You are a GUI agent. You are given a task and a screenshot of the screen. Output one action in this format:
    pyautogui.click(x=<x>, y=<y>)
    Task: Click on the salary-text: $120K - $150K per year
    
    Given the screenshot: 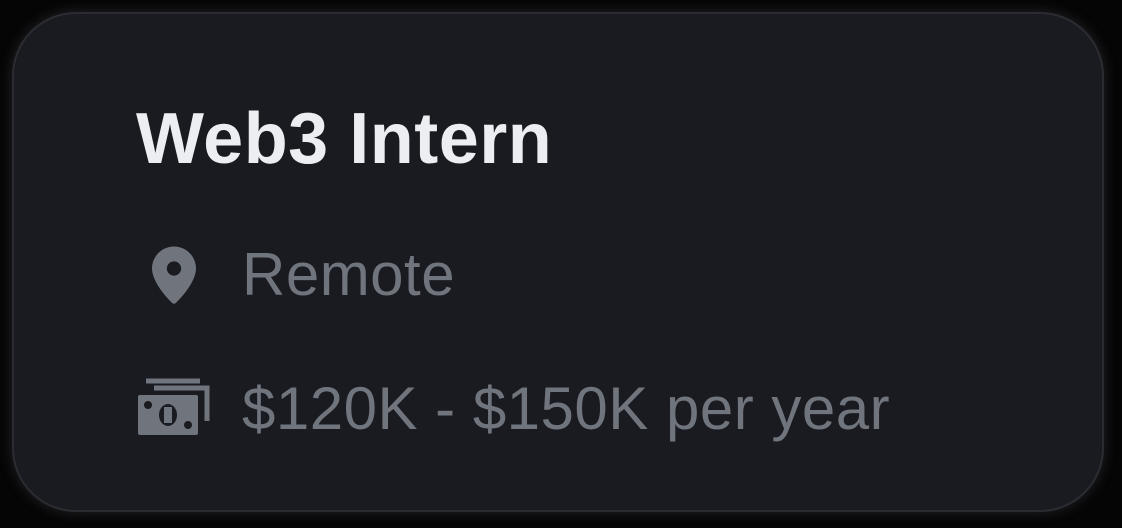 What is the action you would take?
    pyautogui.click(x=566, y=408)
    